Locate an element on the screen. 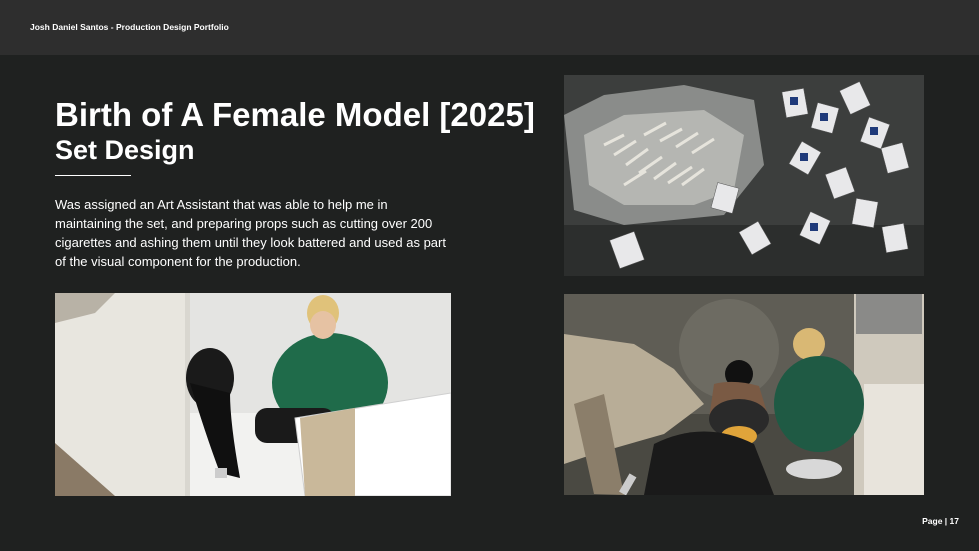 Image resolution: width=979 pixels, height=551 pixels. page-number: Page | 17 is located at coordinates (940, 521).